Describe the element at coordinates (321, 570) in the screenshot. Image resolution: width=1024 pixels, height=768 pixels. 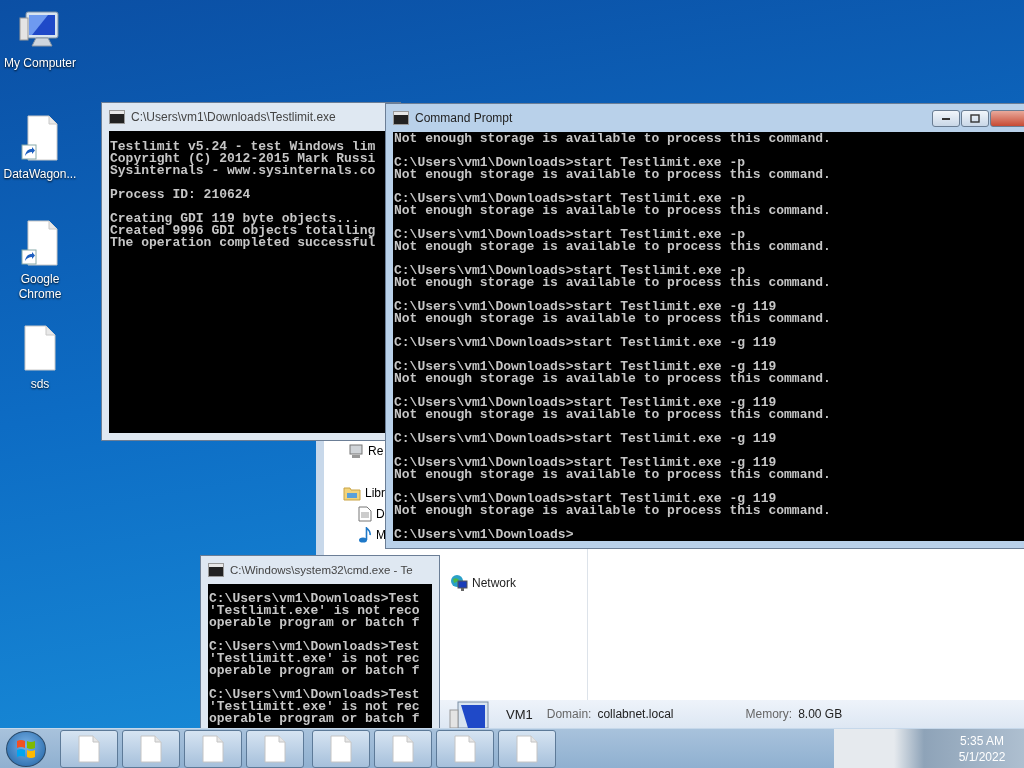
I see `window-title: C:\Windows\system32\cmd.exe - Te` at that location.